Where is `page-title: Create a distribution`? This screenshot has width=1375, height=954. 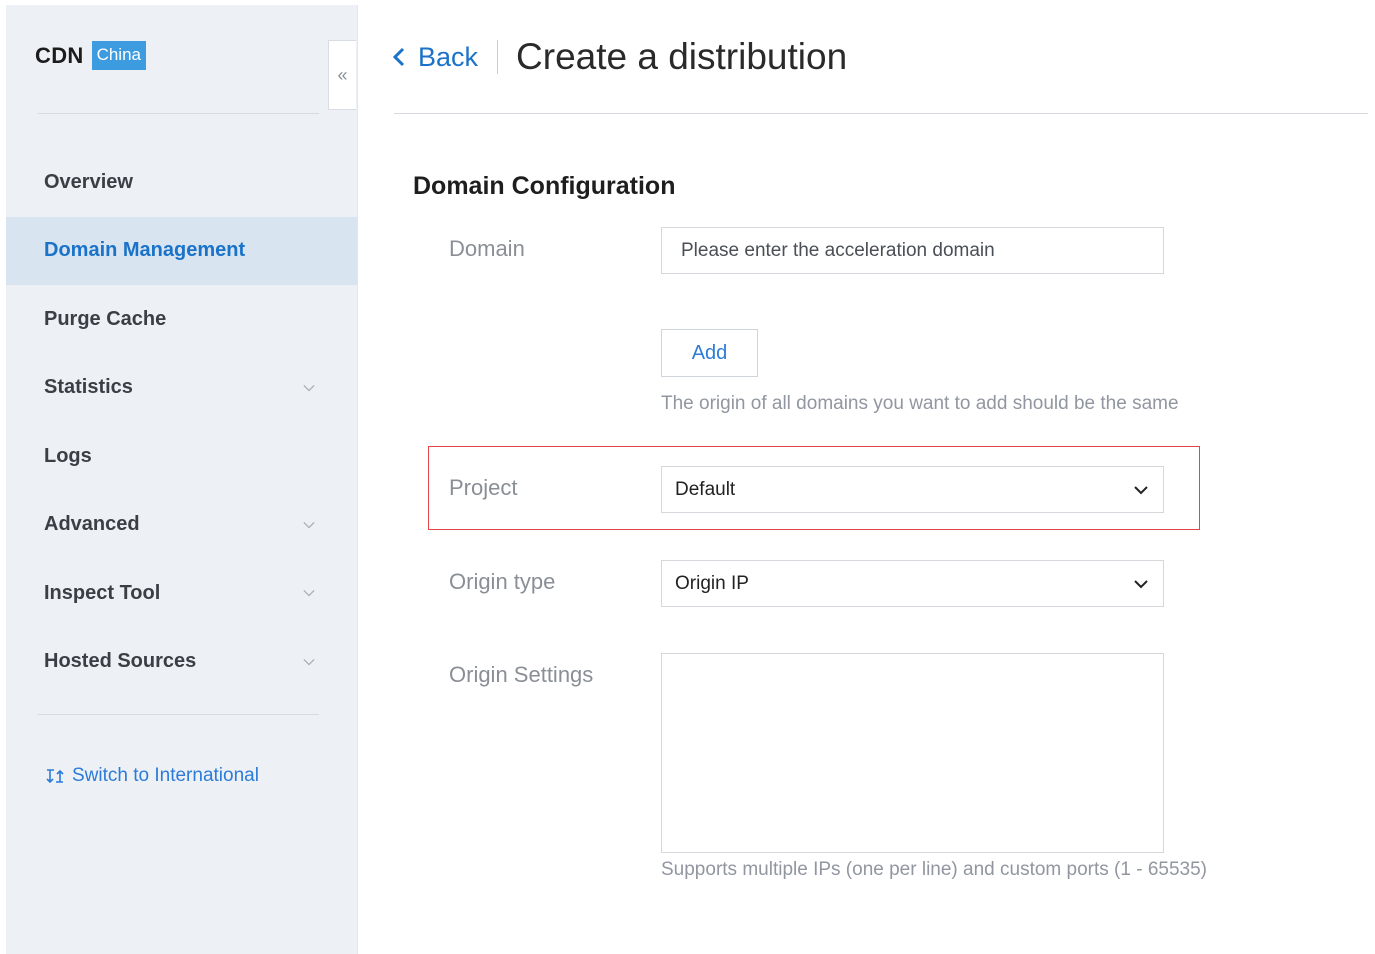 page-title: Create a distribution is located at coordinates (682, 56).